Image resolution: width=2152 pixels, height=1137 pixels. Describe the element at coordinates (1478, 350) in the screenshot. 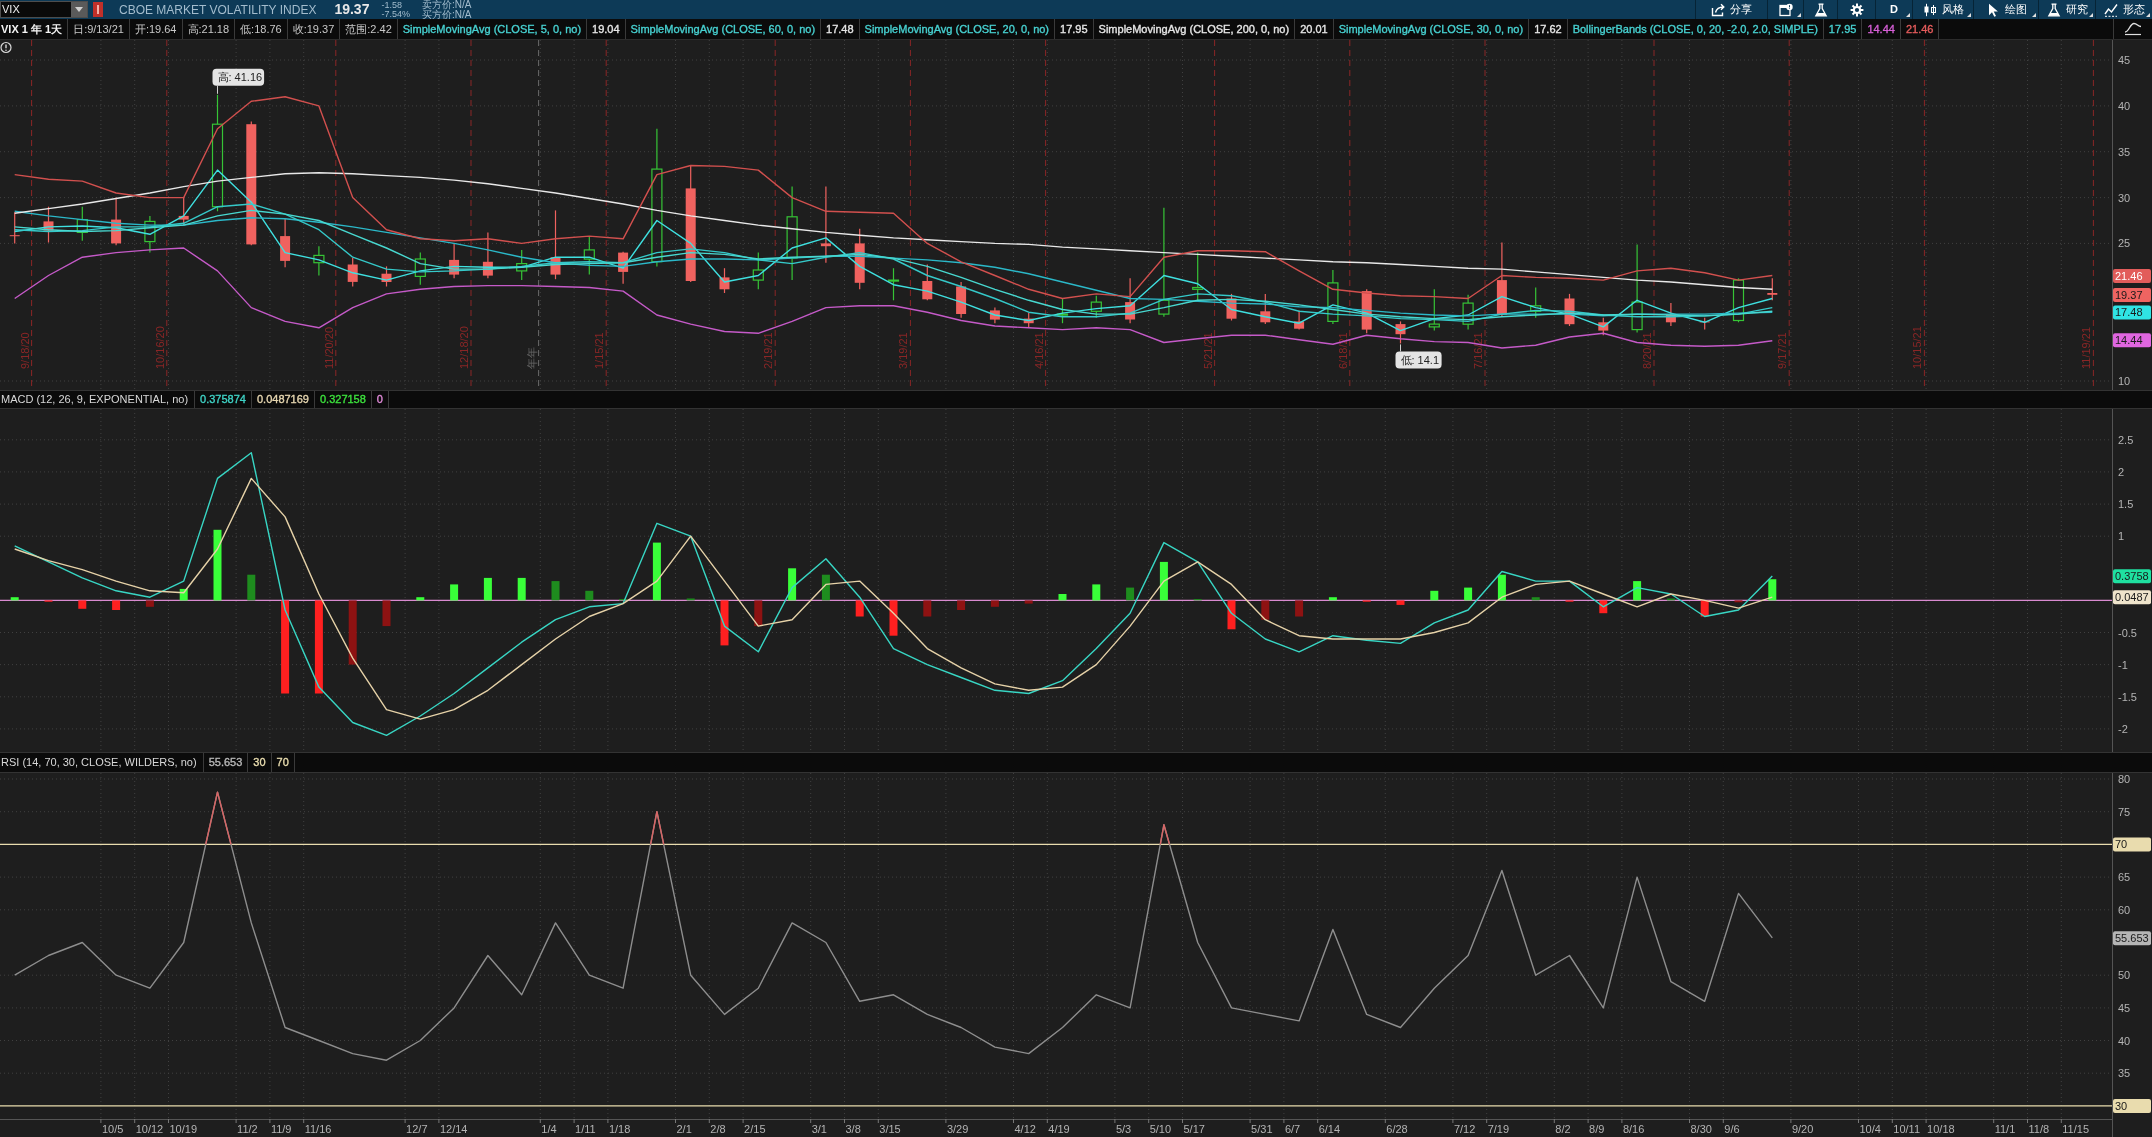

I see `marker-label: 7/16/21` at that location.